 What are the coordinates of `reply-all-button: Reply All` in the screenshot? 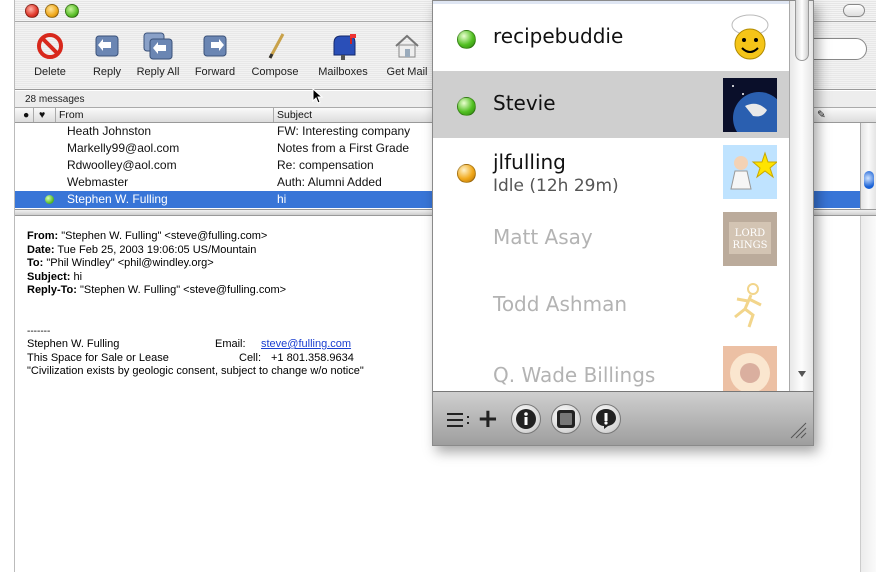 It's located at (158, 53).